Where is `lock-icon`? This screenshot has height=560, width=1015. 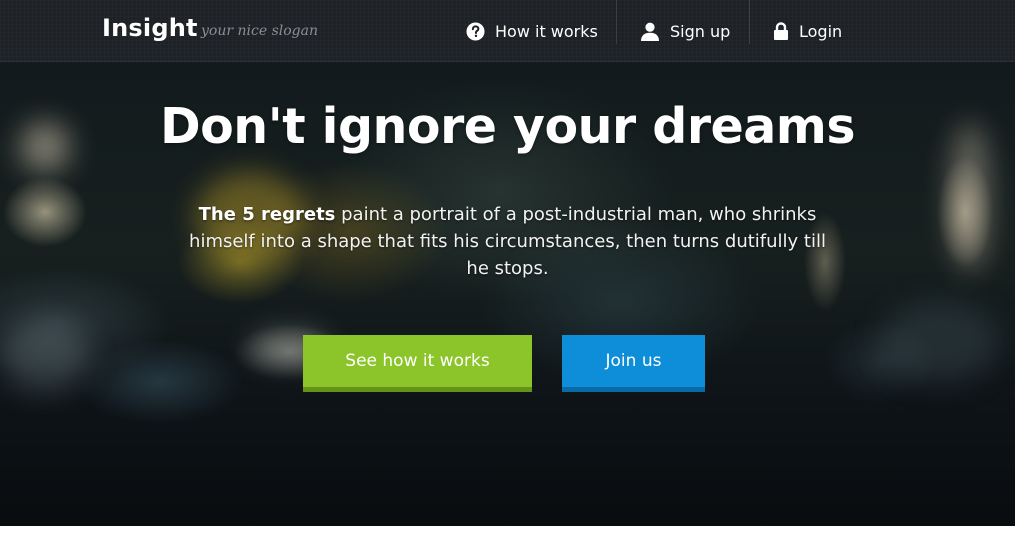 lock-icon is located at coordinates (781, 31).